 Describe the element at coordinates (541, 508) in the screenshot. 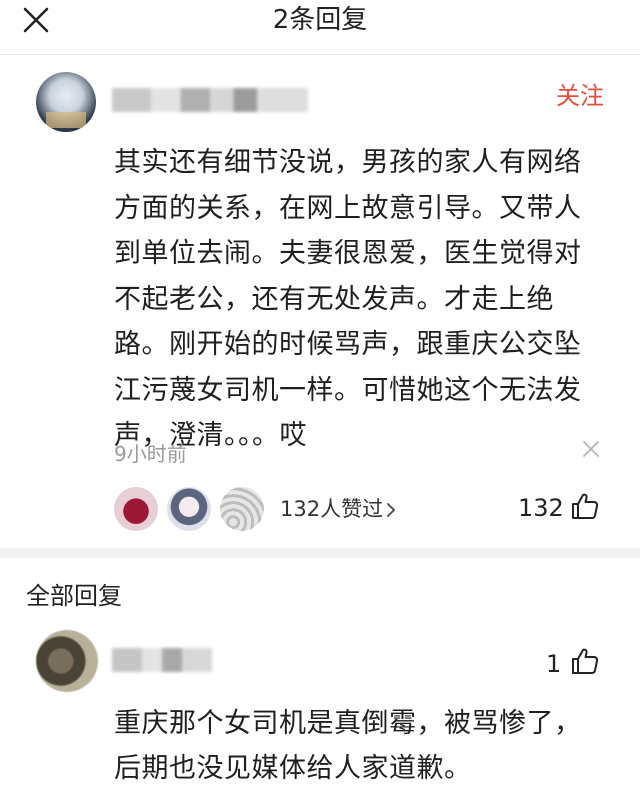

I see `like-count: 132` at that location.